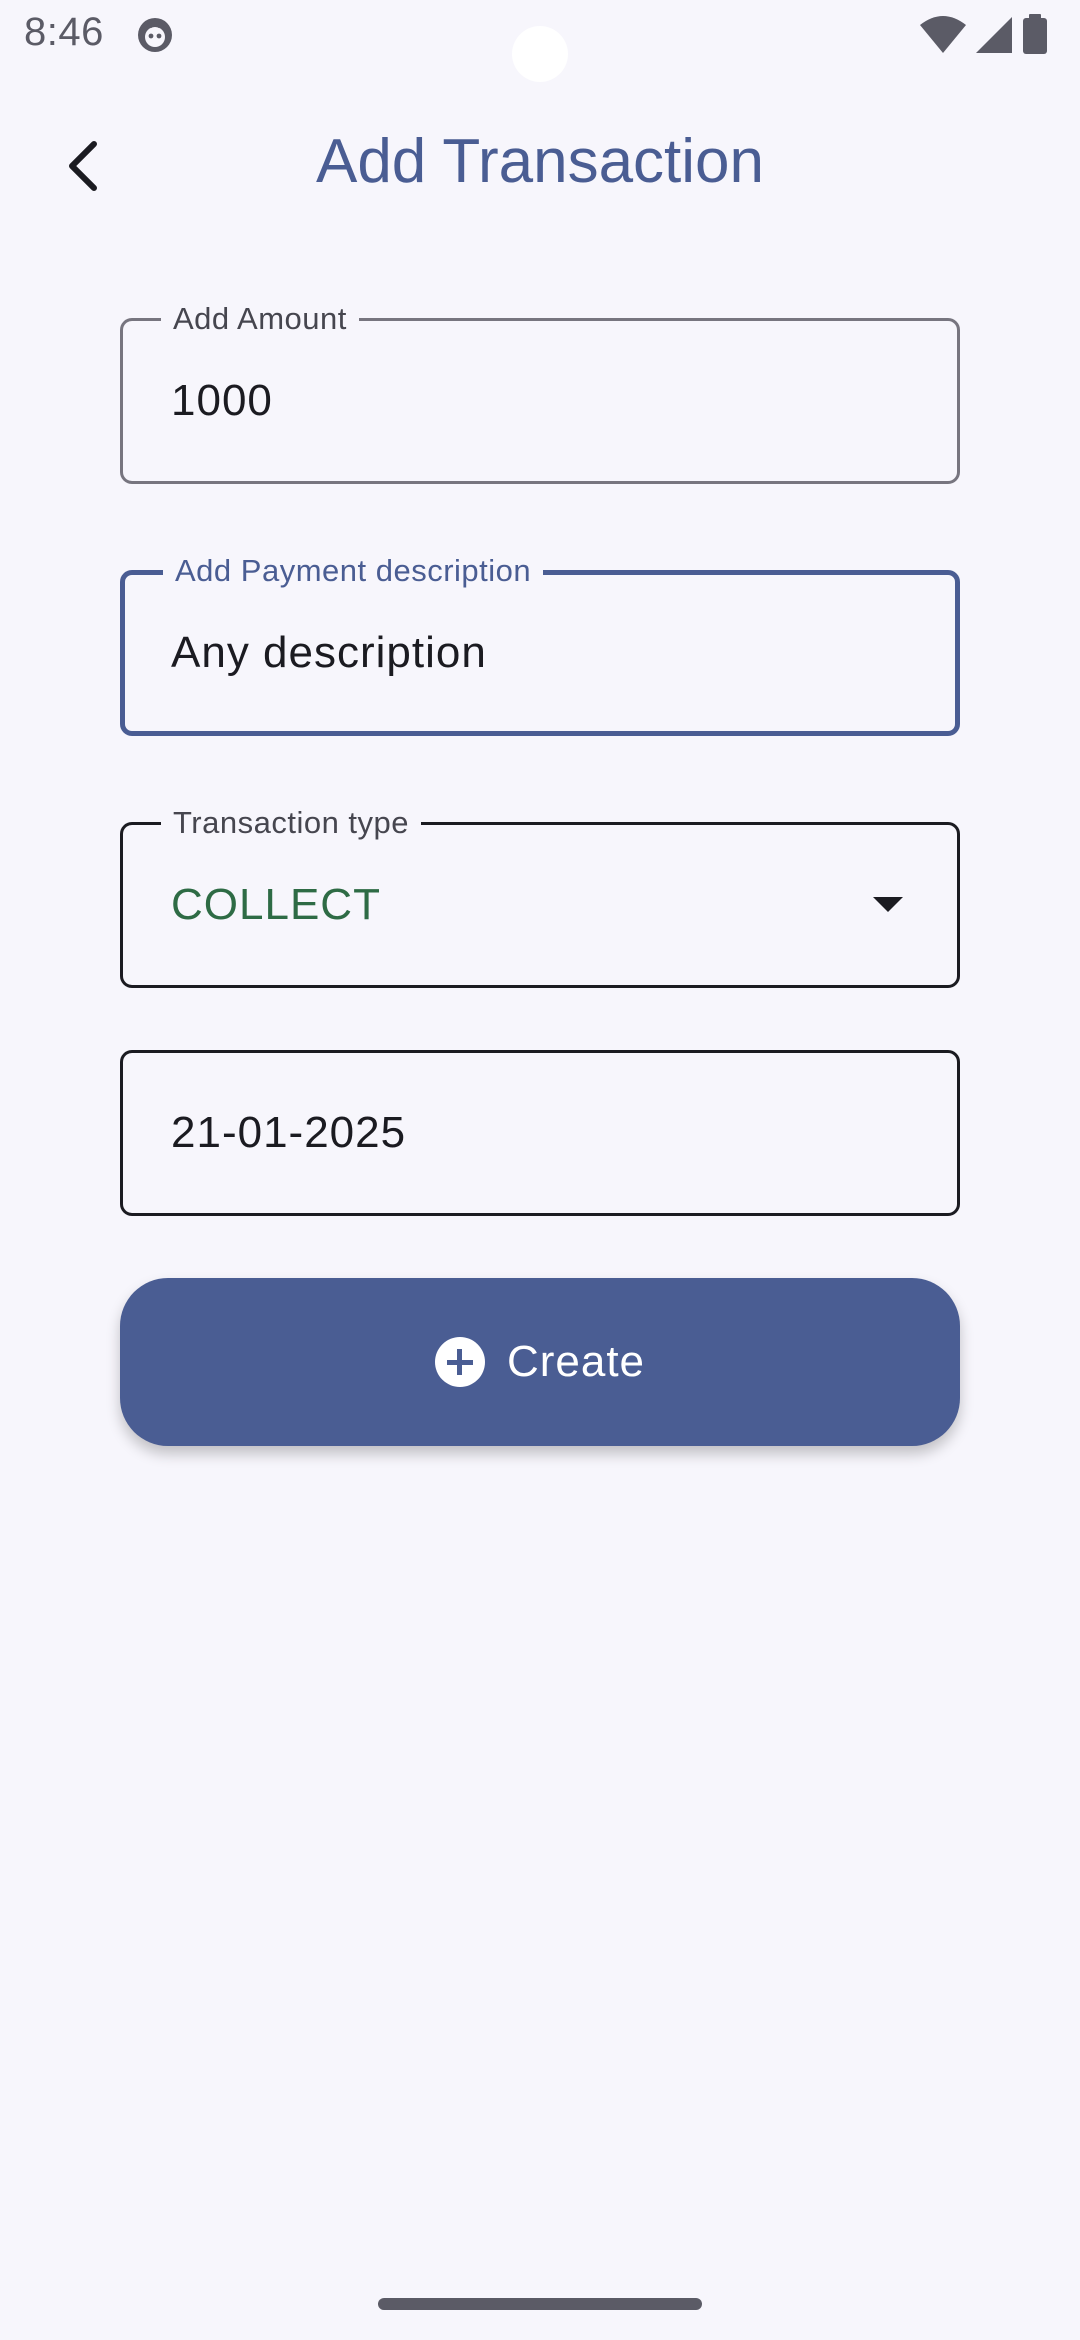 The width and height of the screenshot is (1080, 2340). What do you see at coordinates (540, 54) in the screenshot?
I see `camera-cutout` at bounding box center [540, 54].